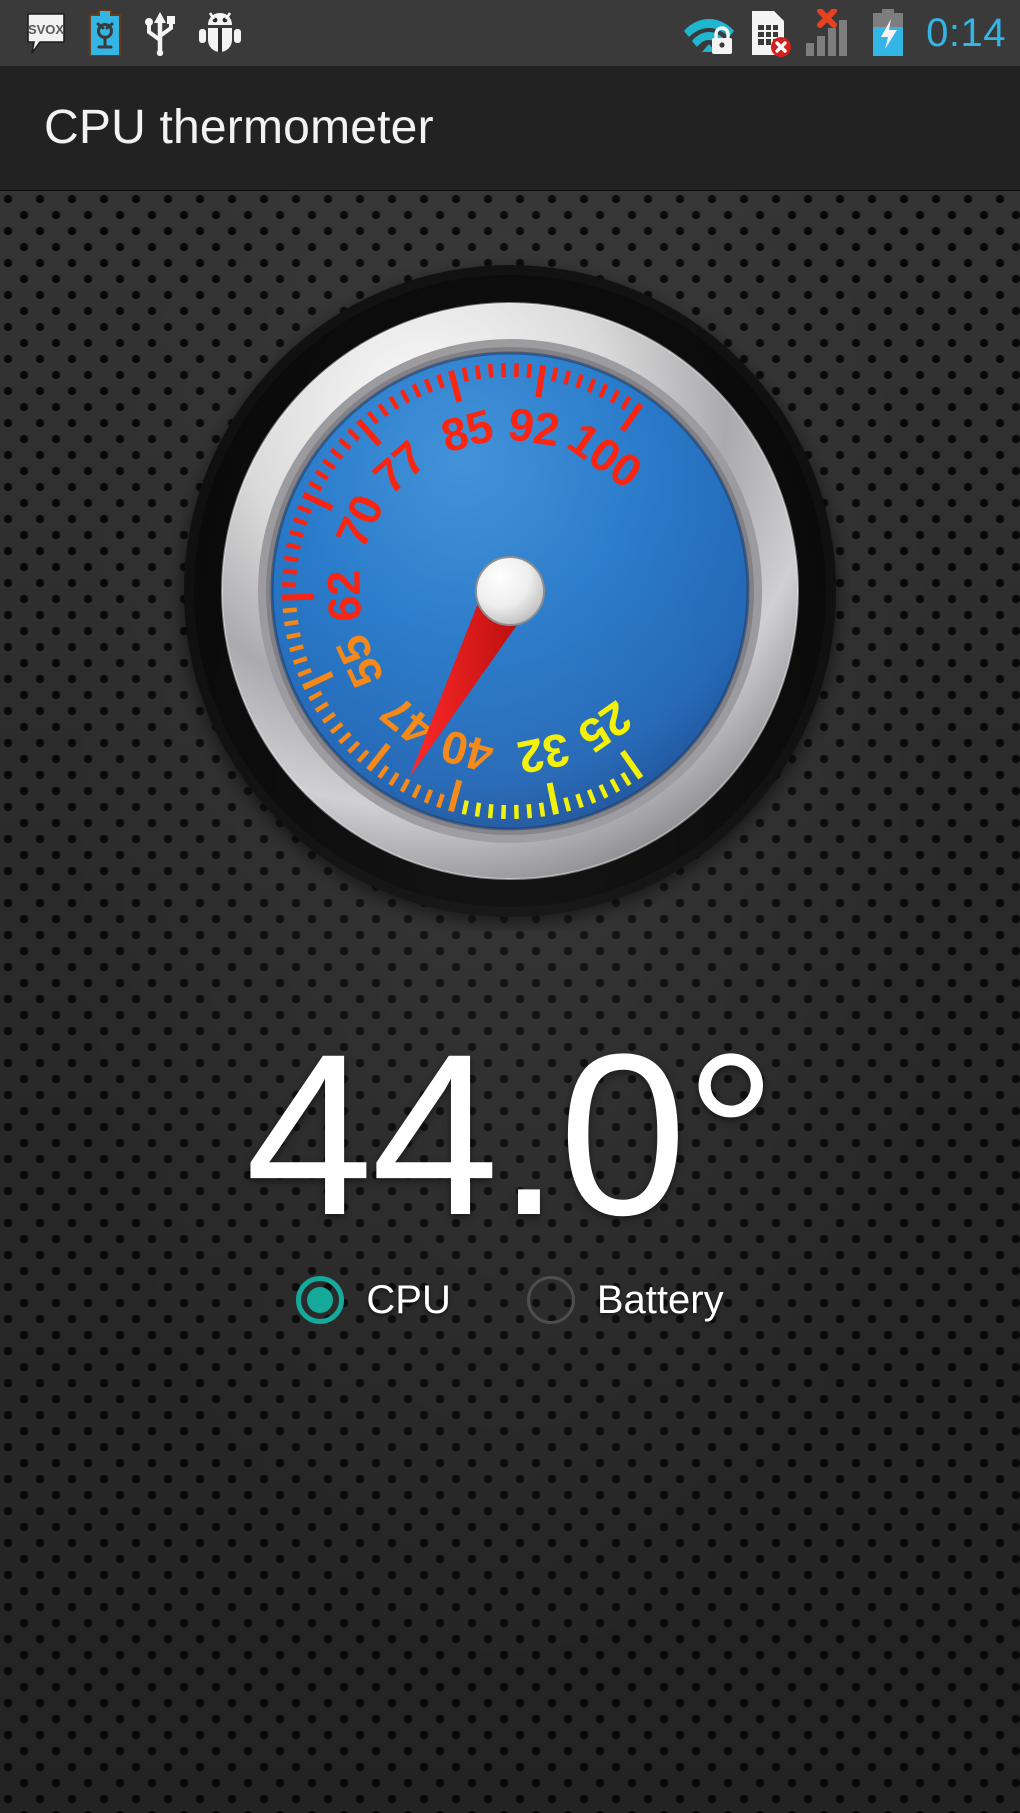  I want to click on gauge-scale-label: 32, so click(543, 753).